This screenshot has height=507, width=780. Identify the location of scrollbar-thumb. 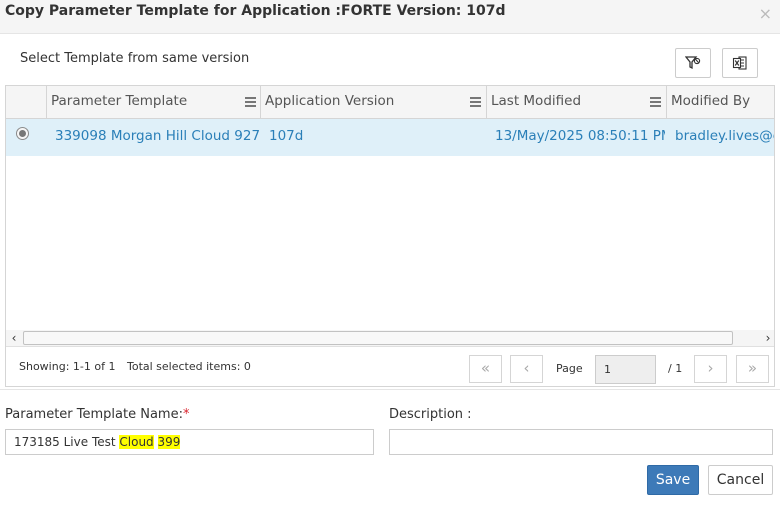
(378, 338).